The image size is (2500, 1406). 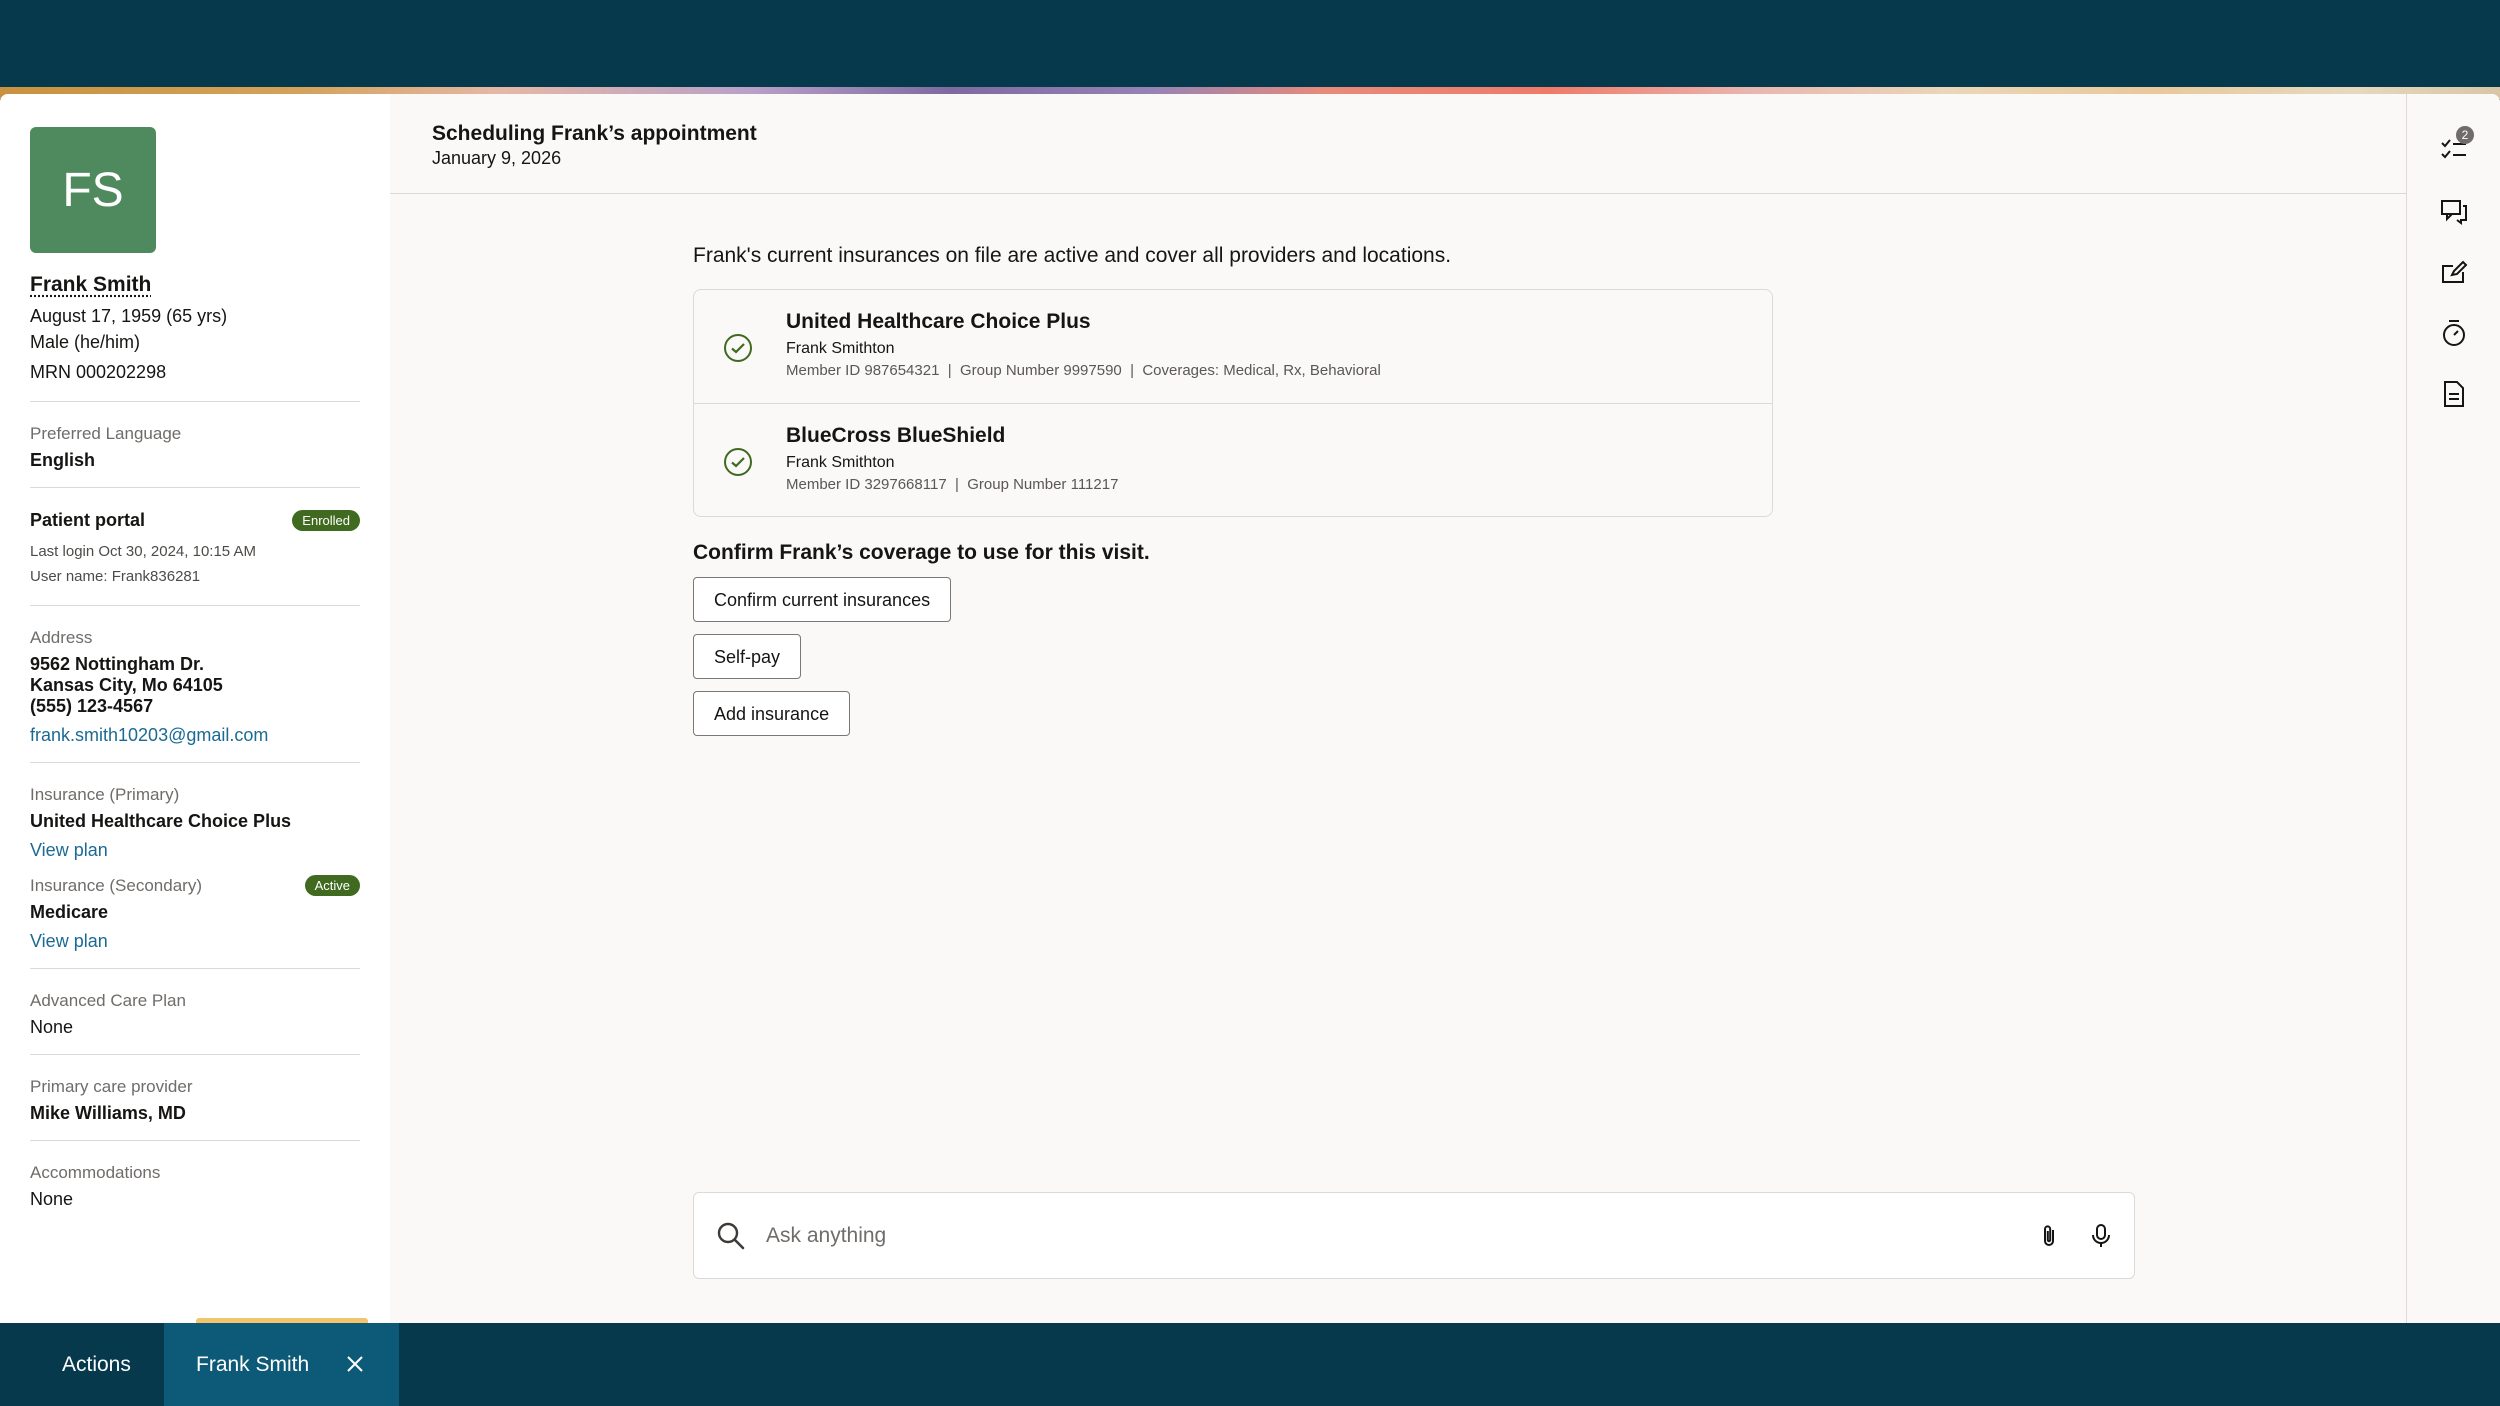 What do you see at coordinates (126, 685) in the screenshot?
I see `address-line2: Kansas City, Mo 64105` at bounding box center [126, 685].